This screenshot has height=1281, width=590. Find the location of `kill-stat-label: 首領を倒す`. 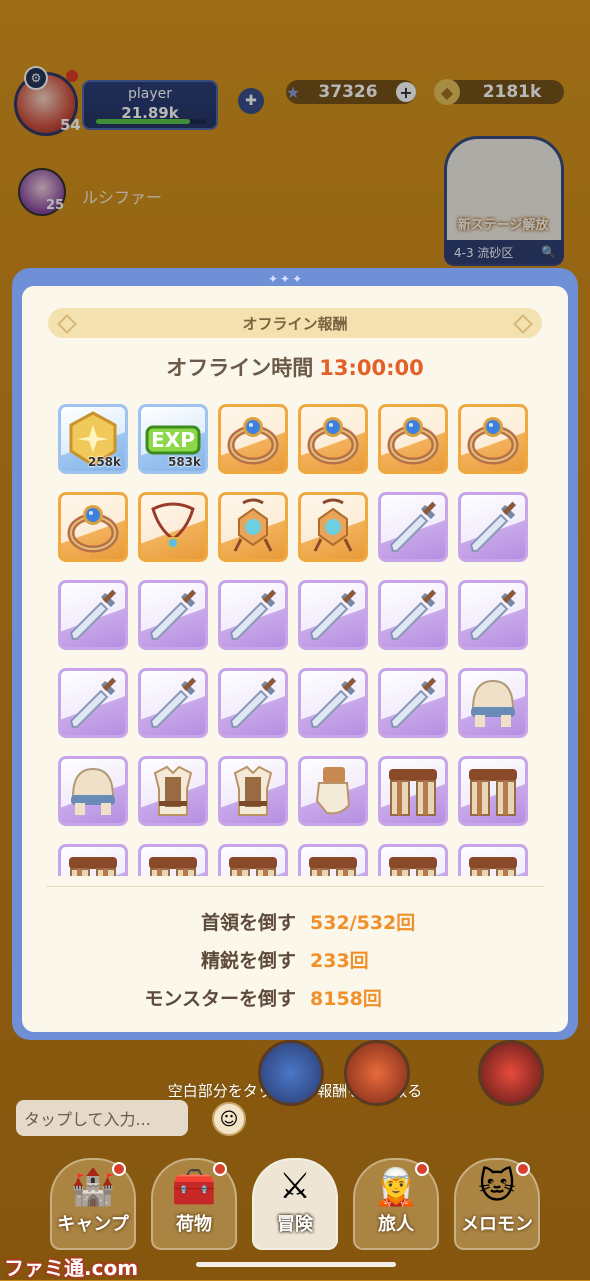

kill-stat-label: 首領を倒す is located at coordinates (248, 923).